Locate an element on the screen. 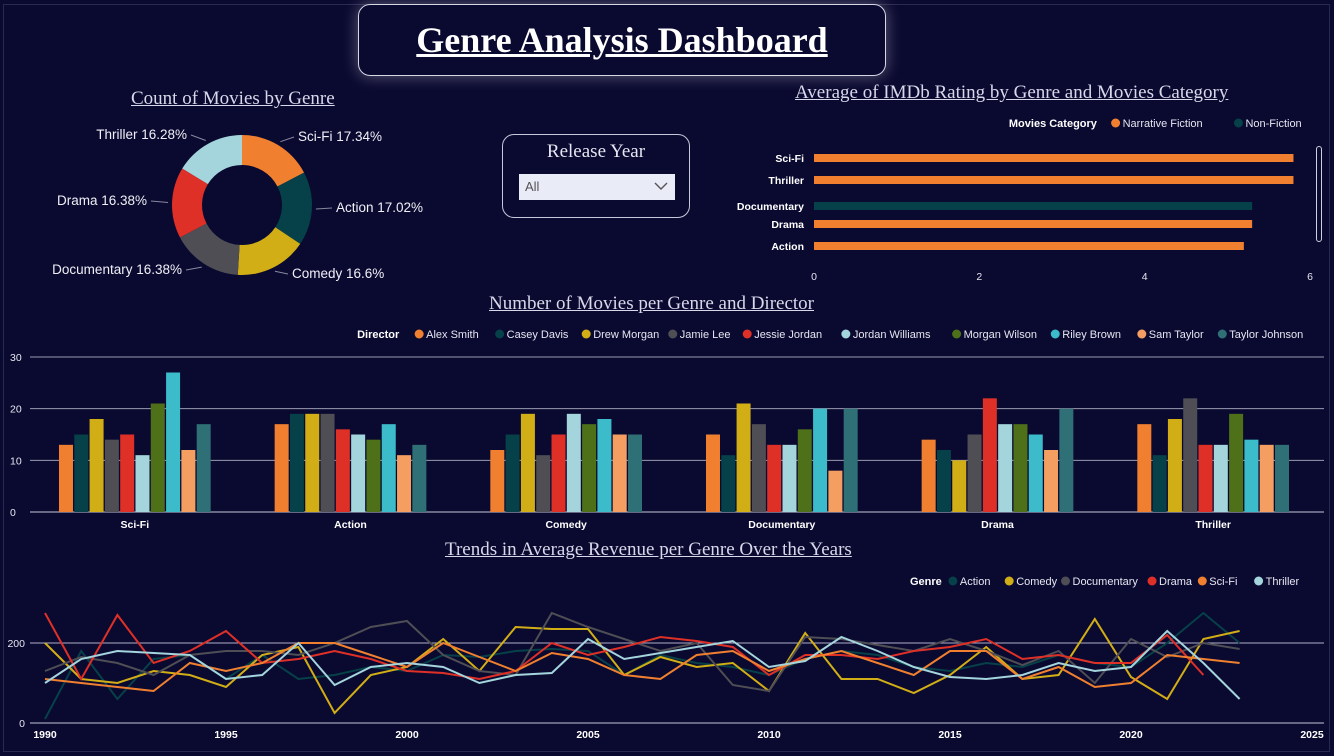  director-bar-action-alex-smith is located at coordinates (281, 468).